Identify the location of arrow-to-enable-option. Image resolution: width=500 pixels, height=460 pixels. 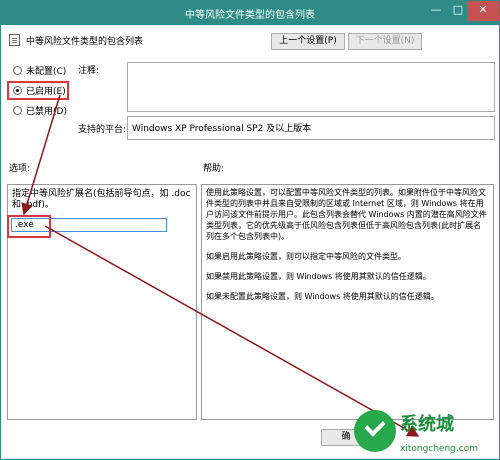
(41, 155).